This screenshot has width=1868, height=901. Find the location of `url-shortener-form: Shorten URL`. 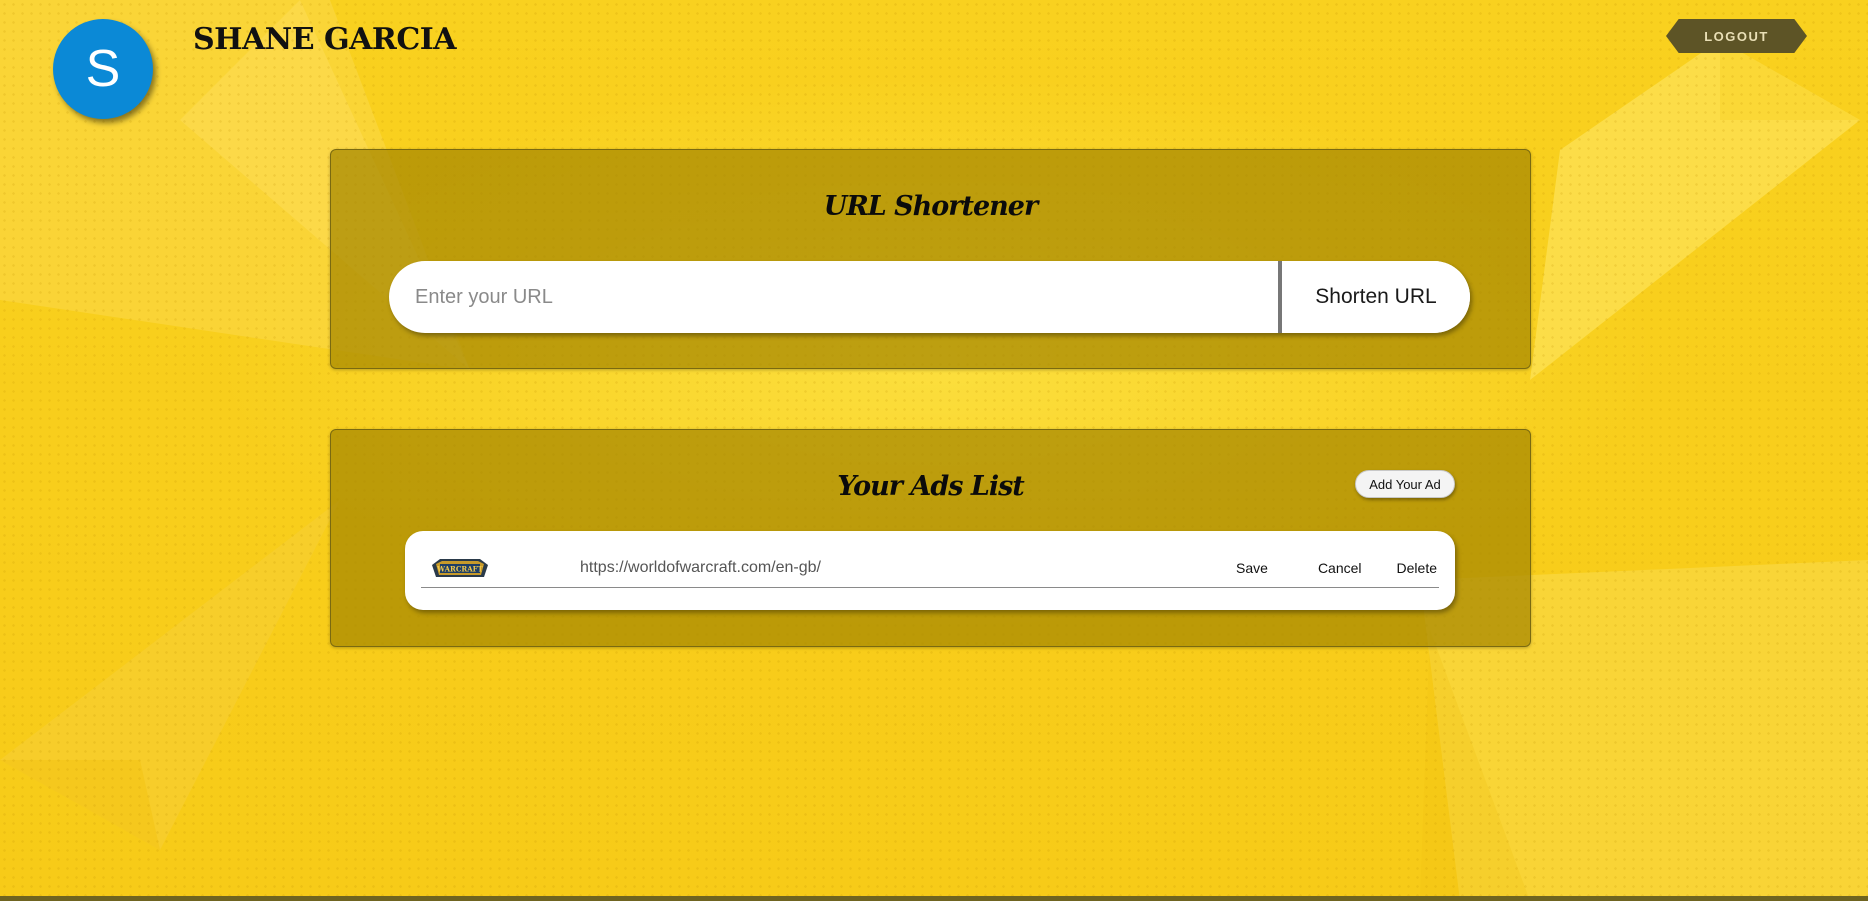

url-shortener-form: Shorten URL is located at coordinates (929, 297).